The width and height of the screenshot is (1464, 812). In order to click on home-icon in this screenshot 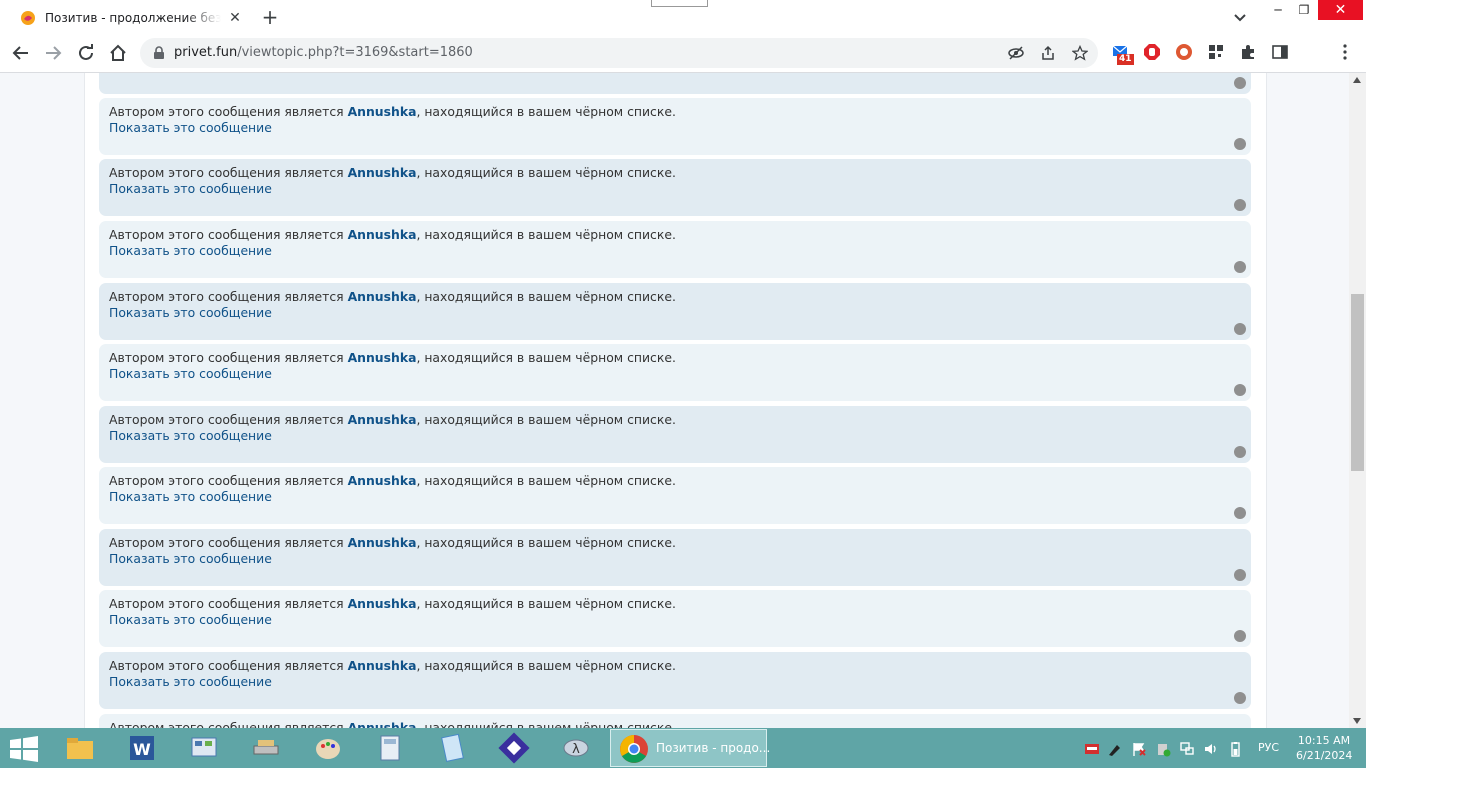, I will do `click(118, 52)`.